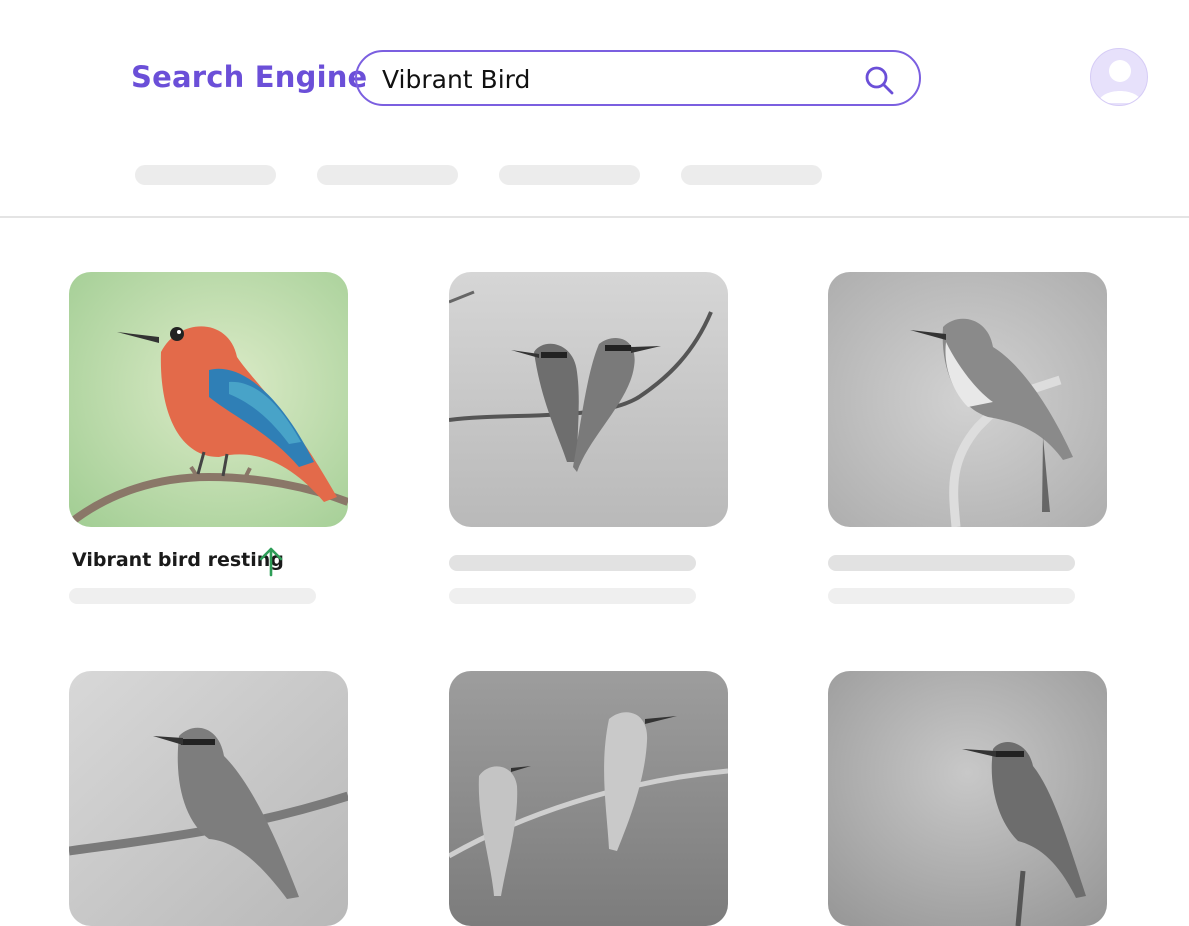  What do you see at coordinates (249, 77) in the screenshot?
I see `brand-title: Search Engine` at bounding box center [249, 77].